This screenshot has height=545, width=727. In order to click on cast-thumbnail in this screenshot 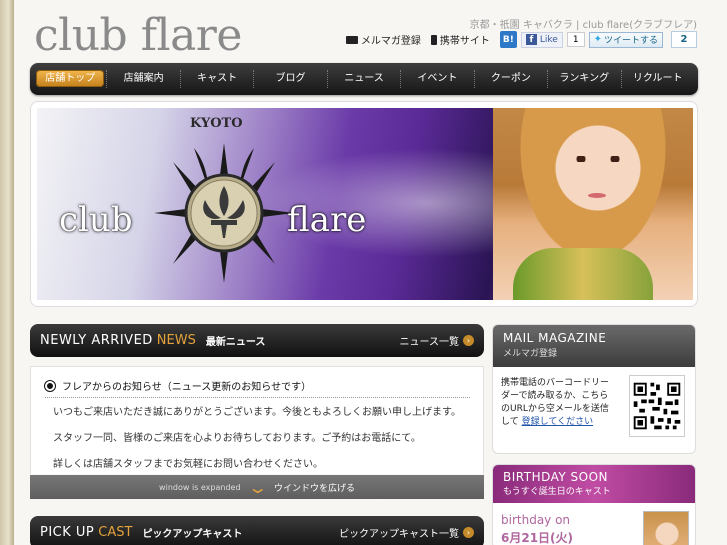, I will do `click(666, 528)`.